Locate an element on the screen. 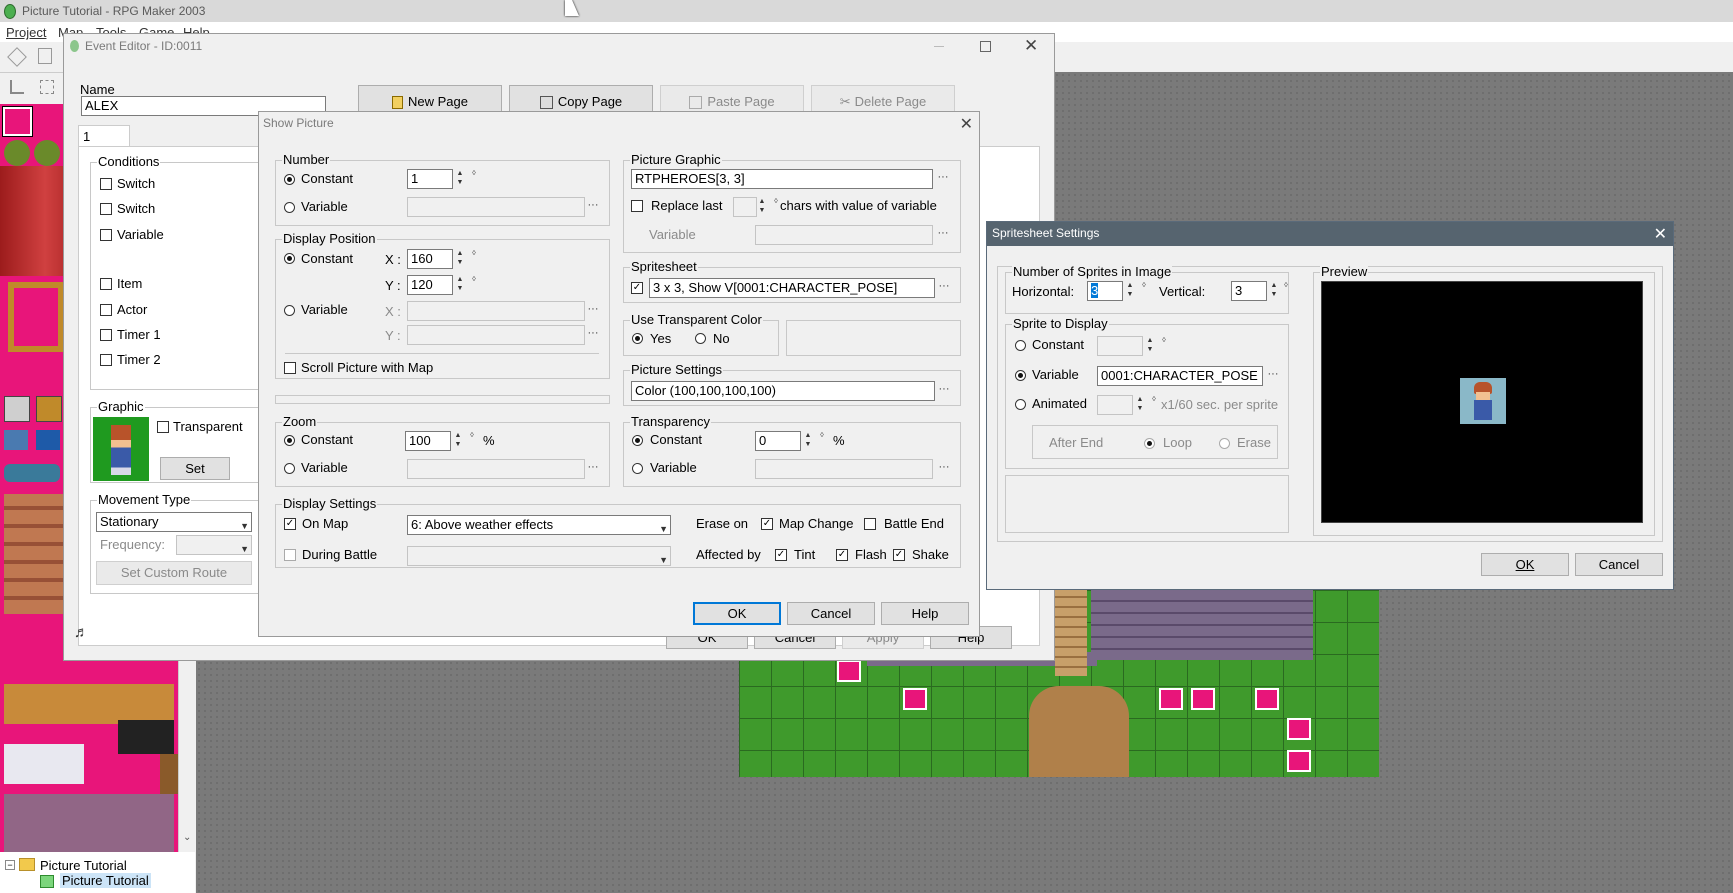 Image resolution: width=1733 pixels, height=893 pixels. zoom-constant-radio is located at coordinates (289, 440).